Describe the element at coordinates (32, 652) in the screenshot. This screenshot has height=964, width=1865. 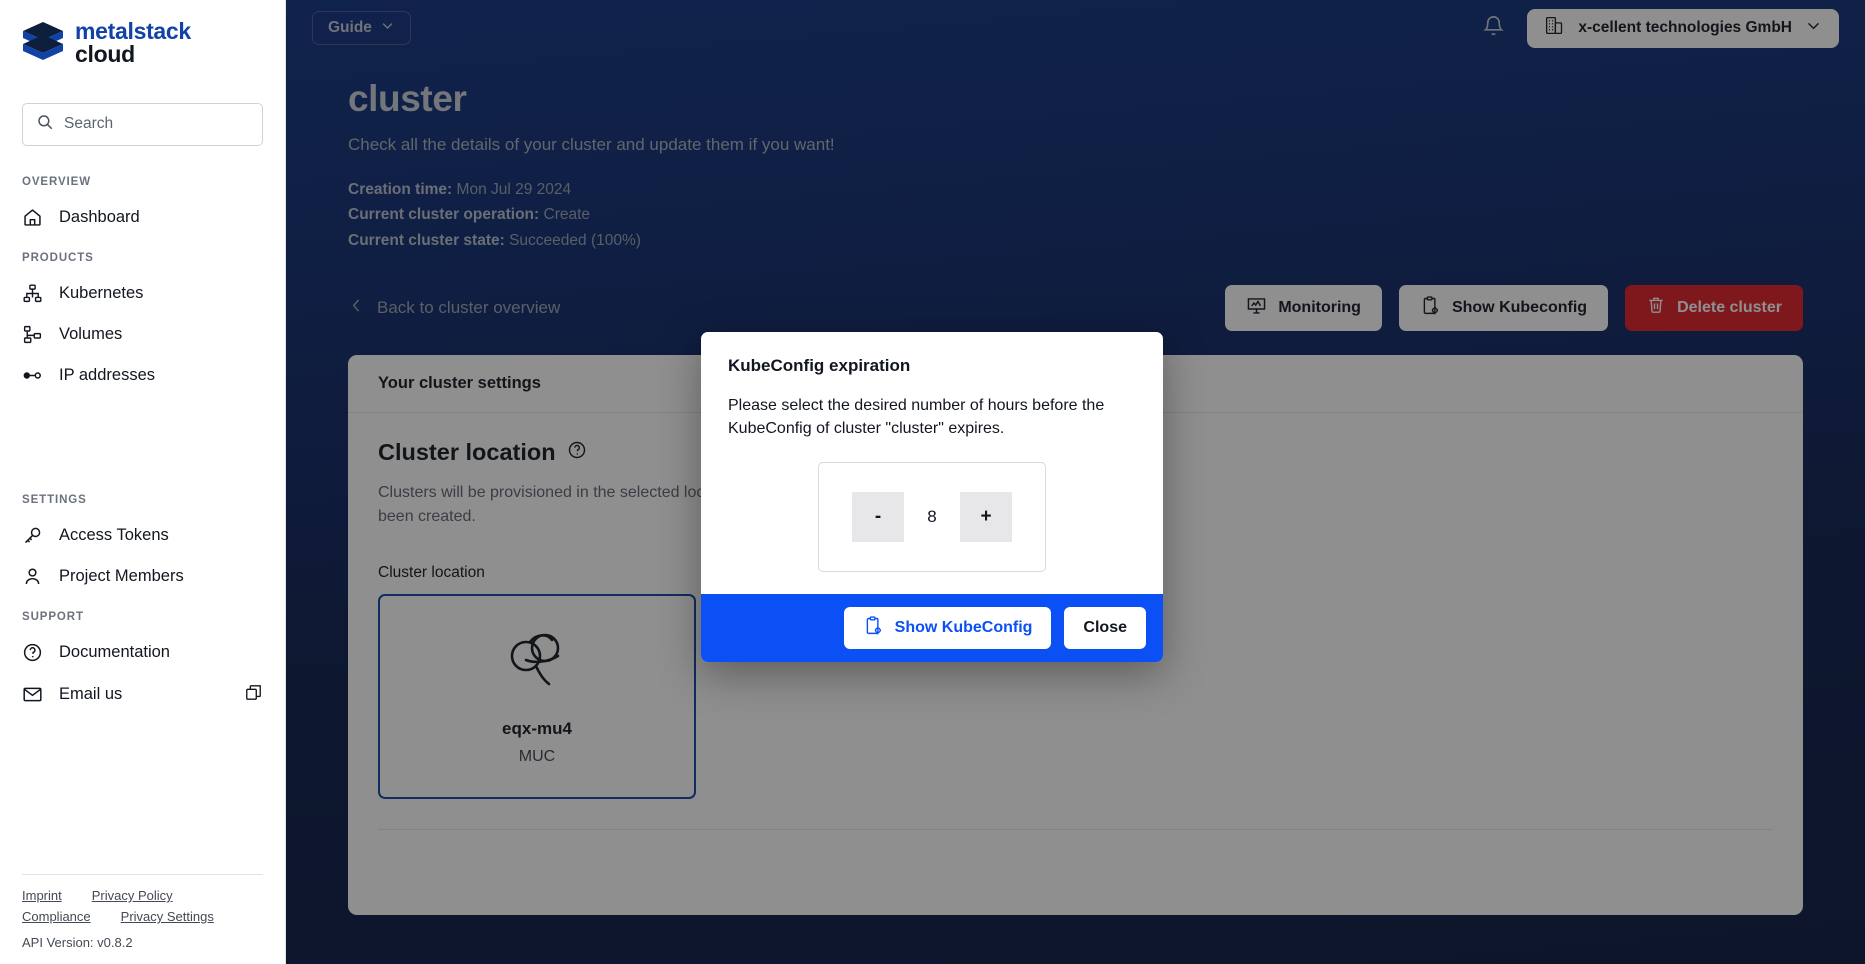
I see `question-circle-icon` at that location.